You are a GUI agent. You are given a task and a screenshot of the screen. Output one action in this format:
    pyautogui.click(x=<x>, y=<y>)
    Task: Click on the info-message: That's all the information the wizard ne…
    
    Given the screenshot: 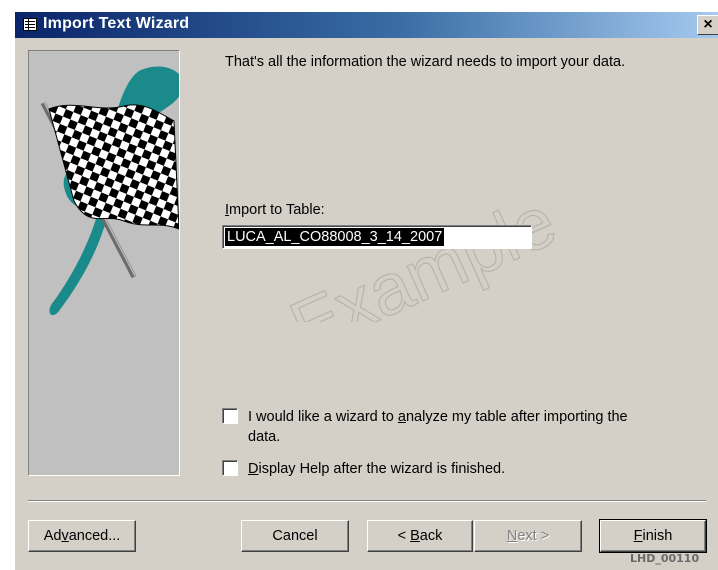 What is the action you would take?
    pyautogui.click(x=425, y=62)
    